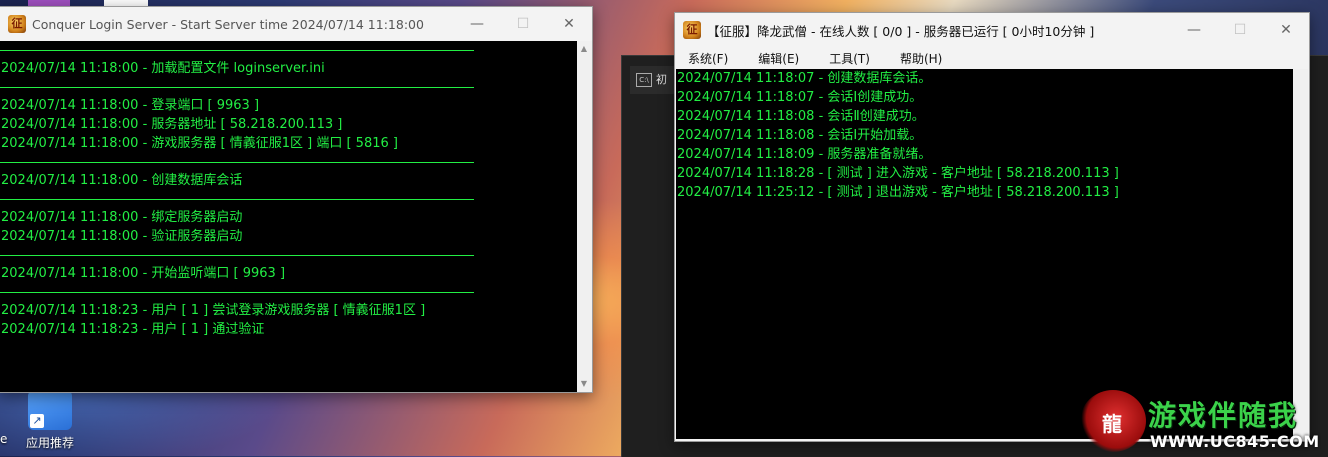 The height and width of the screenshot is (457, 1328). I want to click on desktop-icon-app-recommend: ↗ 应用推荐, so click(50, 420).